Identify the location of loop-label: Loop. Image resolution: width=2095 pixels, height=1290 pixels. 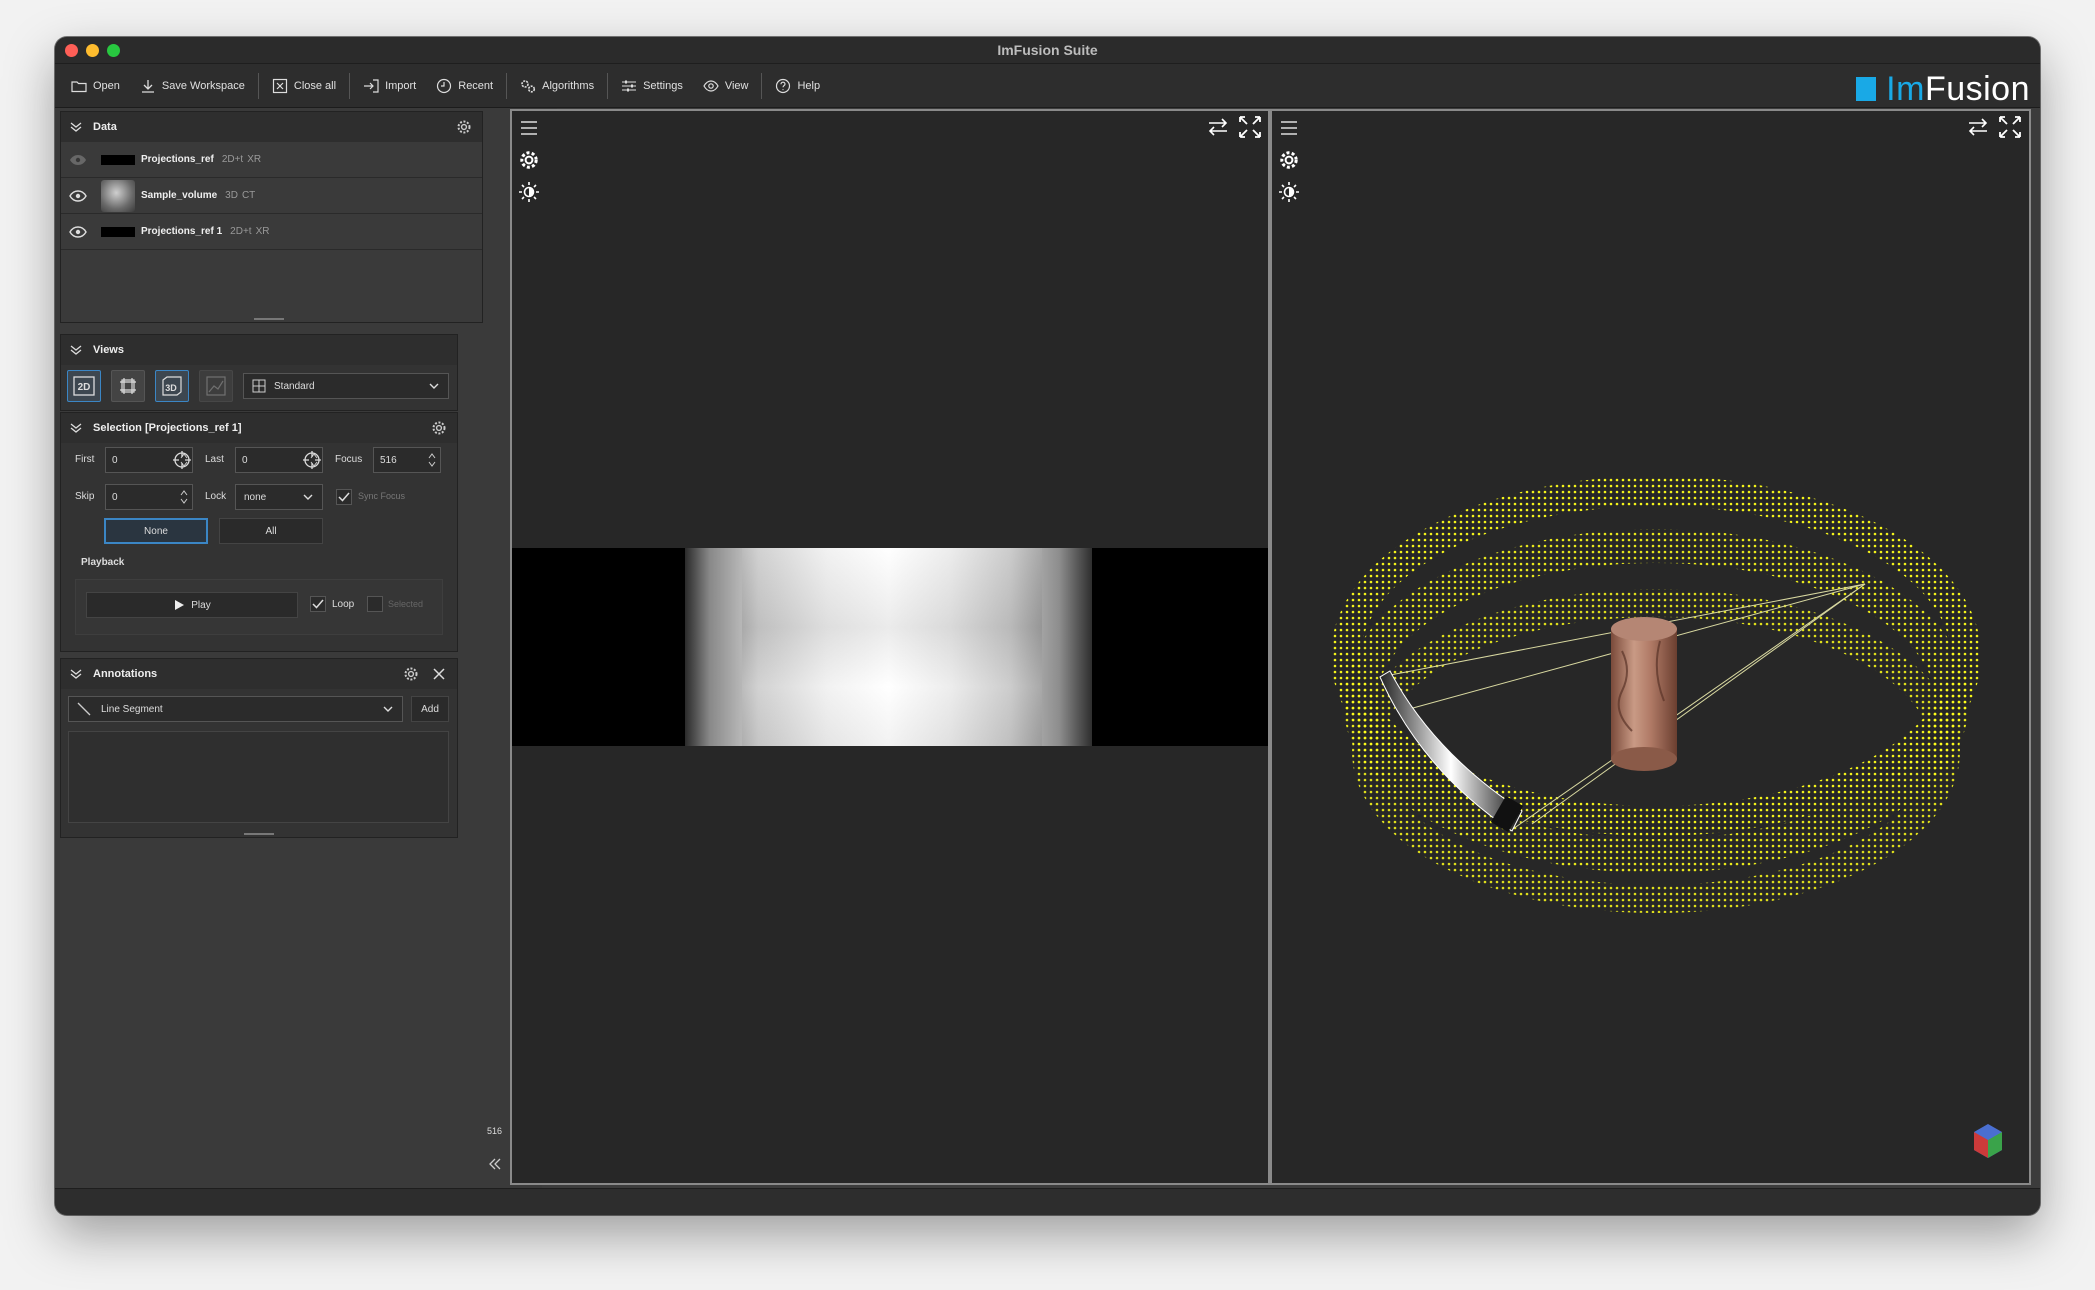
(343, 604).